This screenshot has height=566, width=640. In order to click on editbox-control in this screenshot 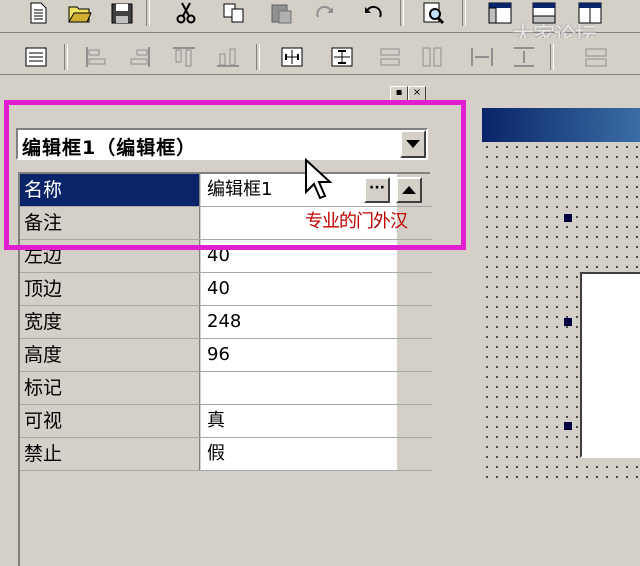, I will do `click(610, 365)`.